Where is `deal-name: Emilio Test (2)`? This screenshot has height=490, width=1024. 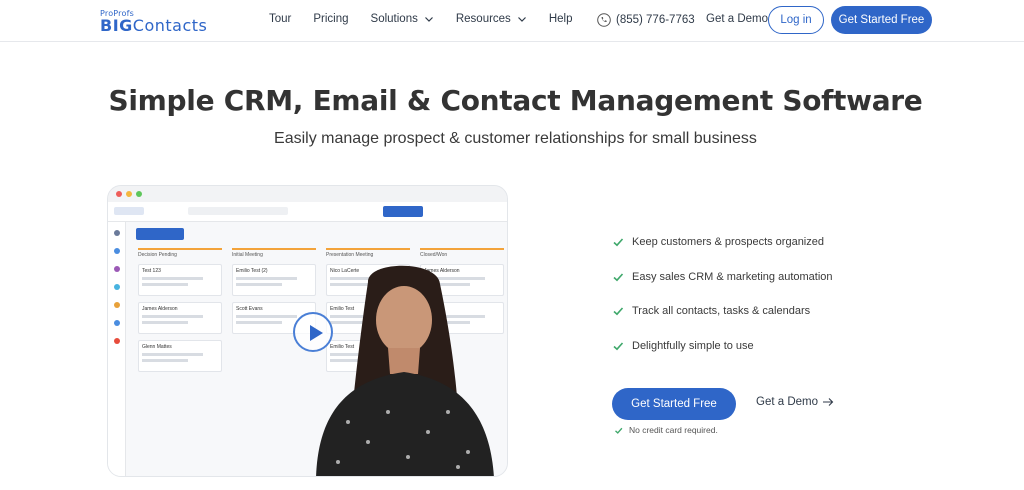
deal-name: Emilio Test (2) is located at coordinates (252, 271).